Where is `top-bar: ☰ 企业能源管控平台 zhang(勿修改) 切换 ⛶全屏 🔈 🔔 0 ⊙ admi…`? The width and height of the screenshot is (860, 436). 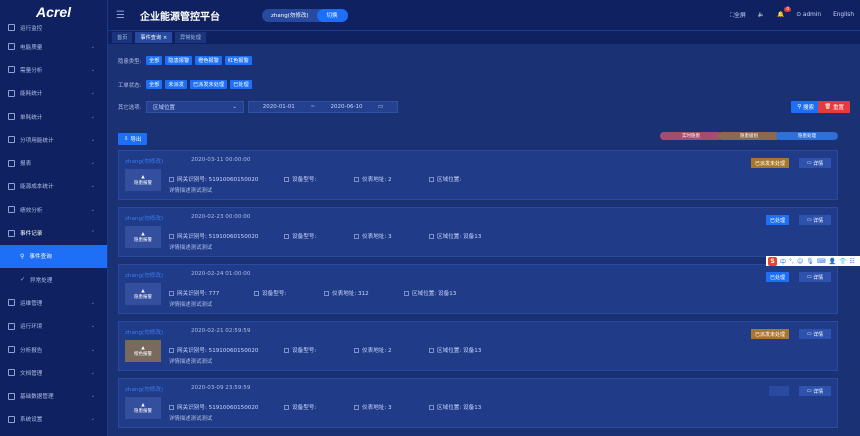 top-bar: ☰ 企业能源管控平台 zhang(勿修改) 切换 ⛶全屏 🔈 🔔 0 ⊙ admi… is located at coordinates (484, 15).